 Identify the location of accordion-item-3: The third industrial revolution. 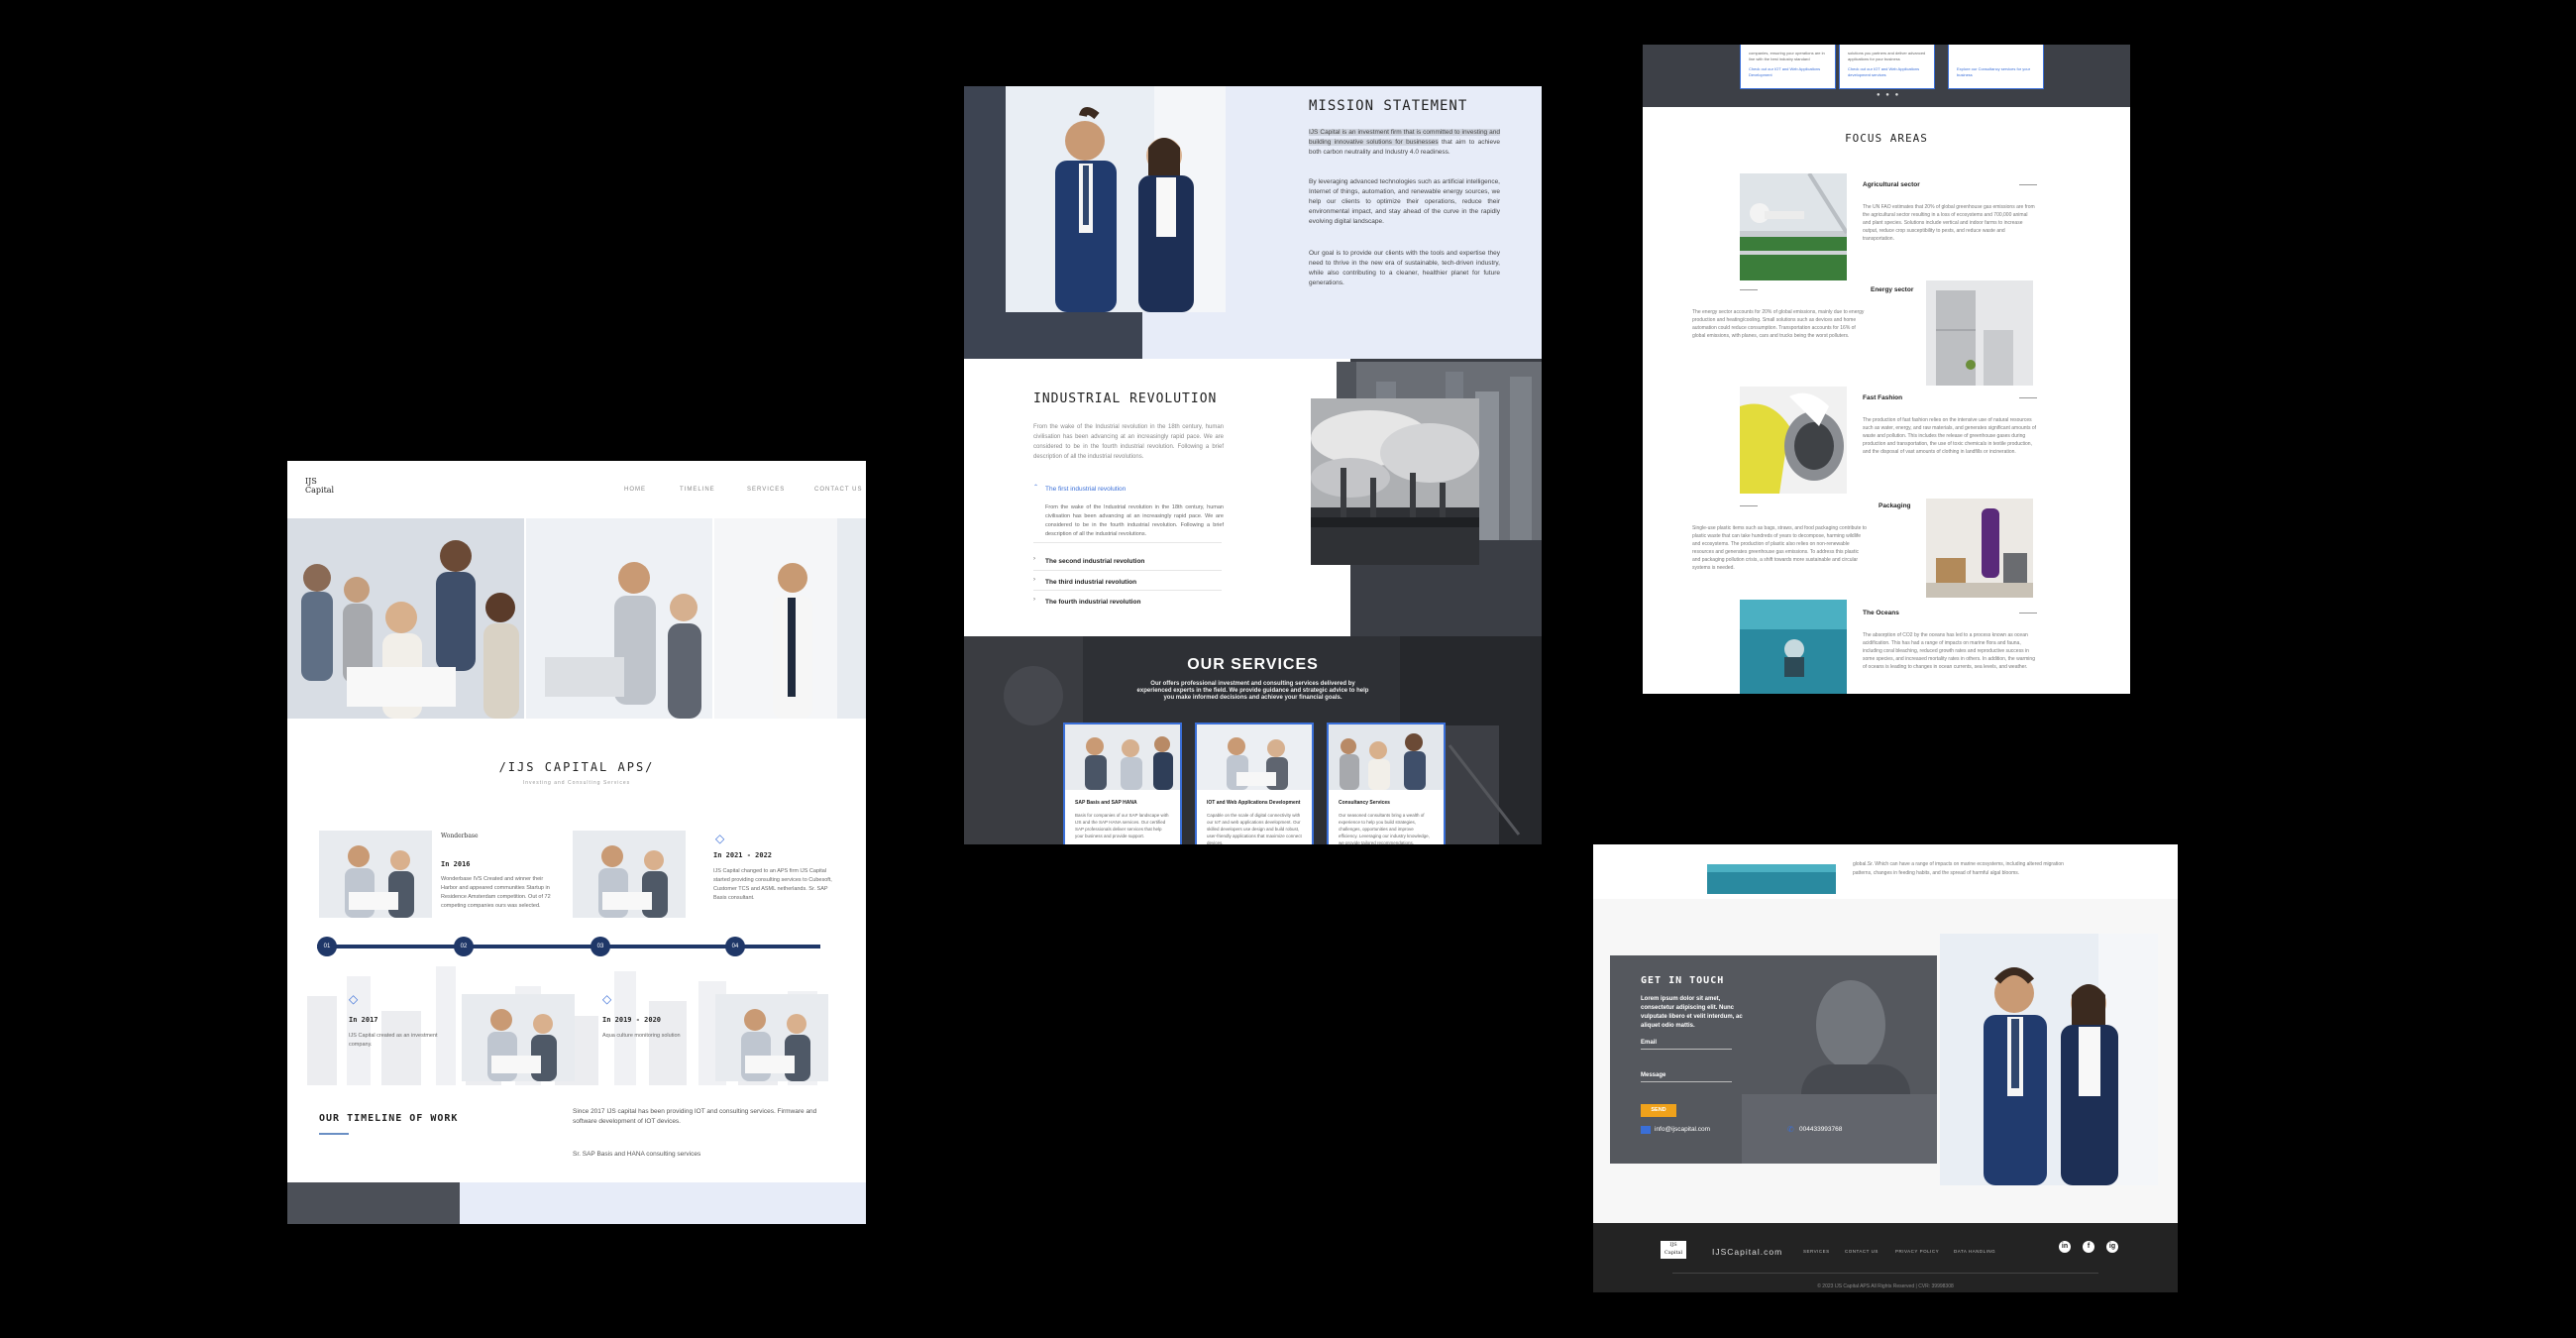
(1090, 582).